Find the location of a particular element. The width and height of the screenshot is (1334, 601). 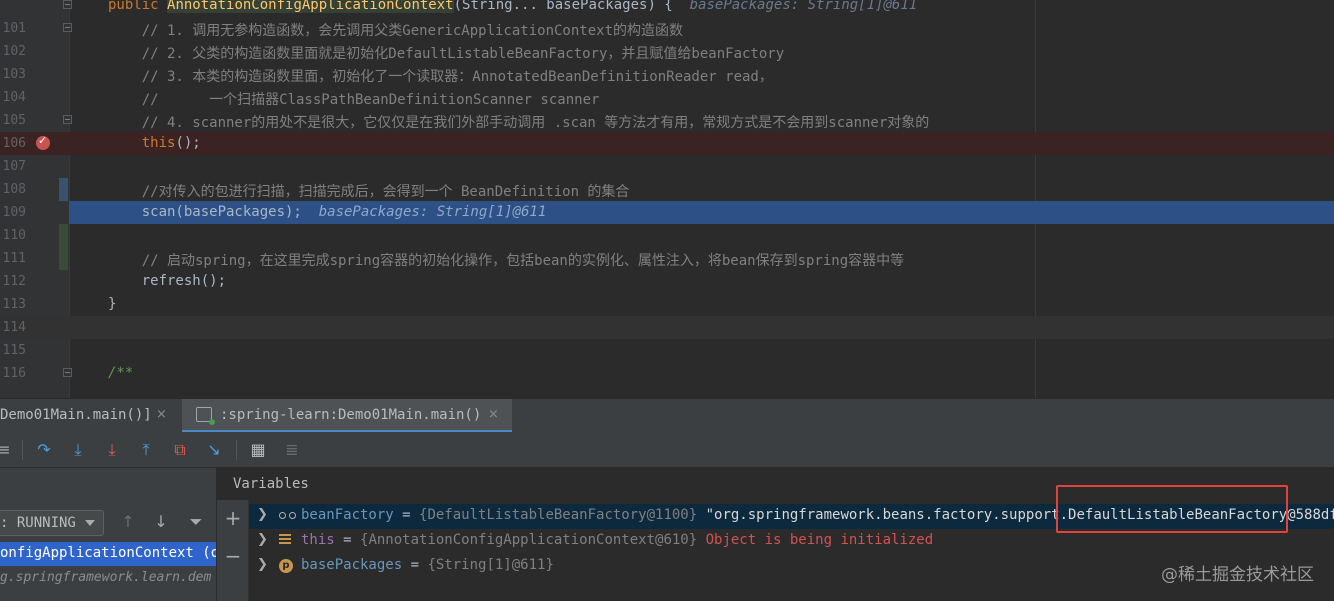

code-text: this(); is located at coordinates (154, 143).